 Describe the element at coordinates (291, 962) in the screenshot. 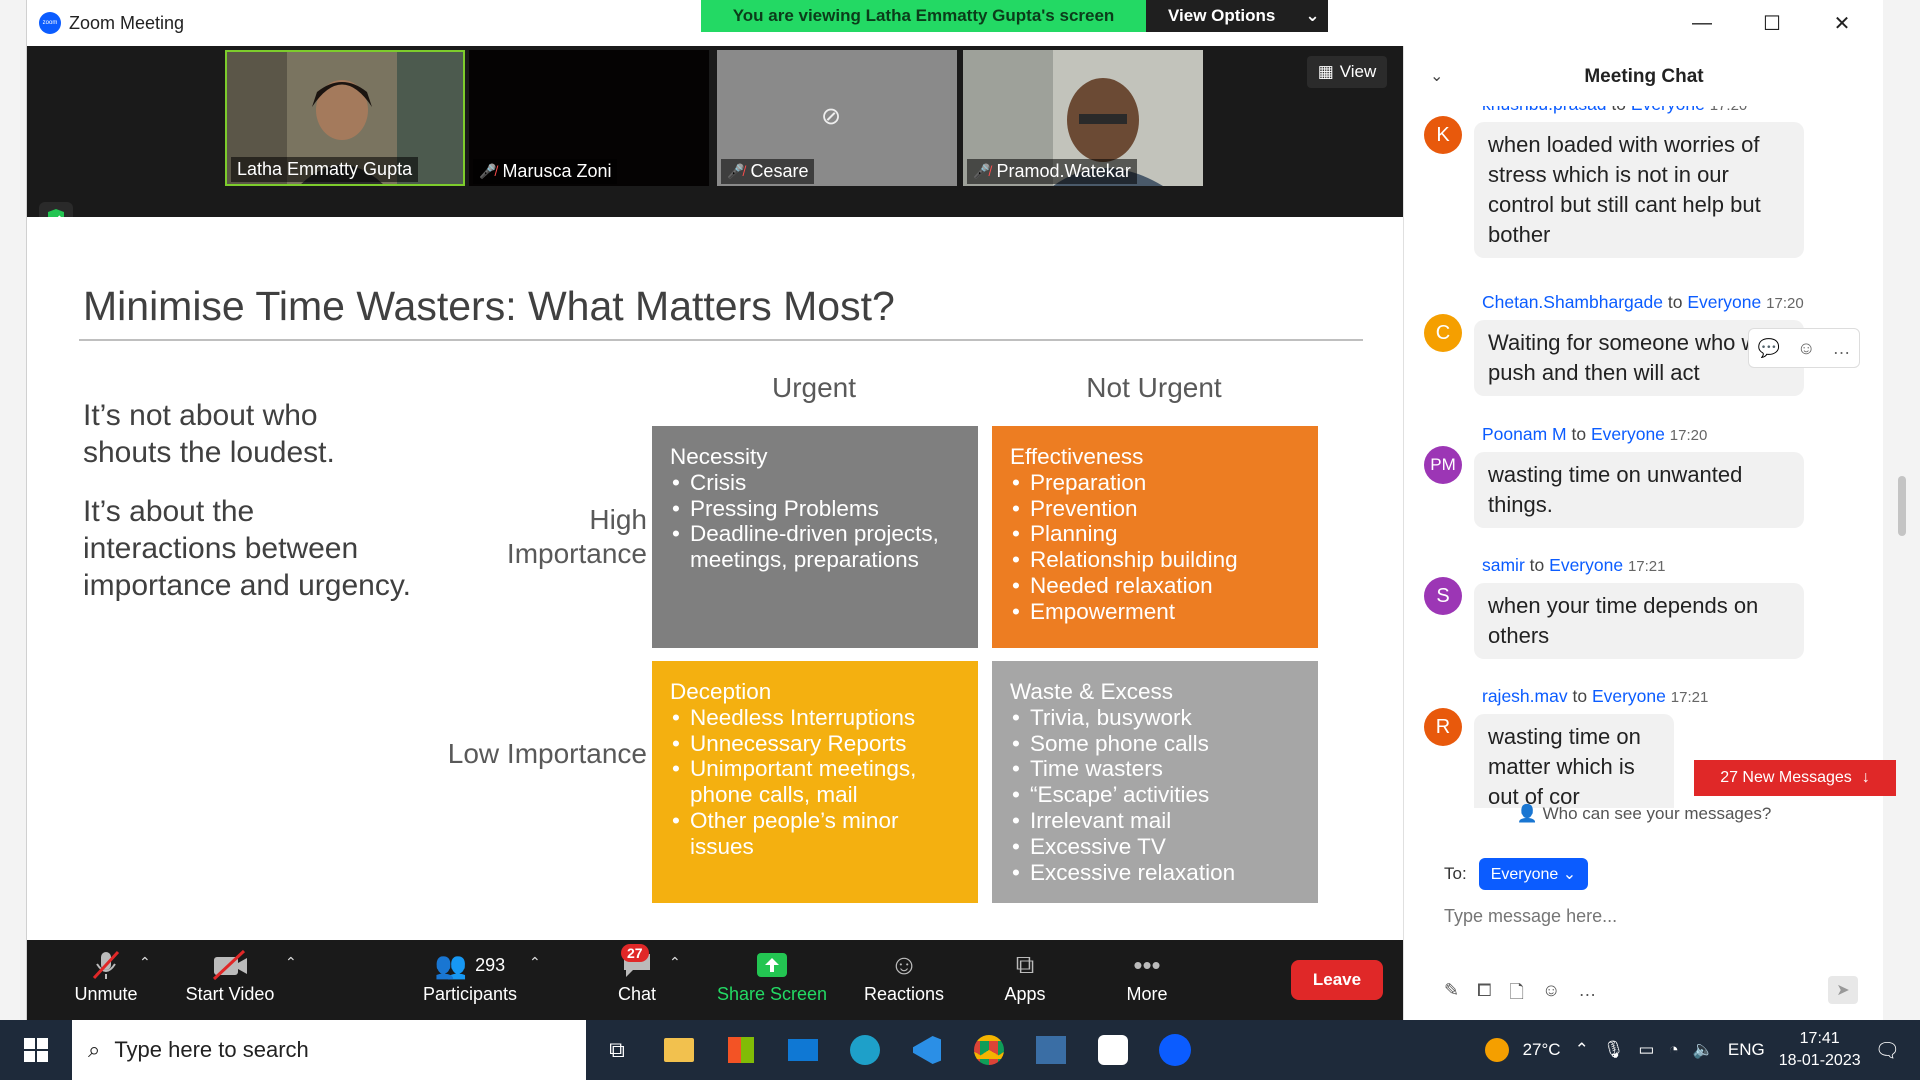

I see `video-options-caret: ⌃` at that location.